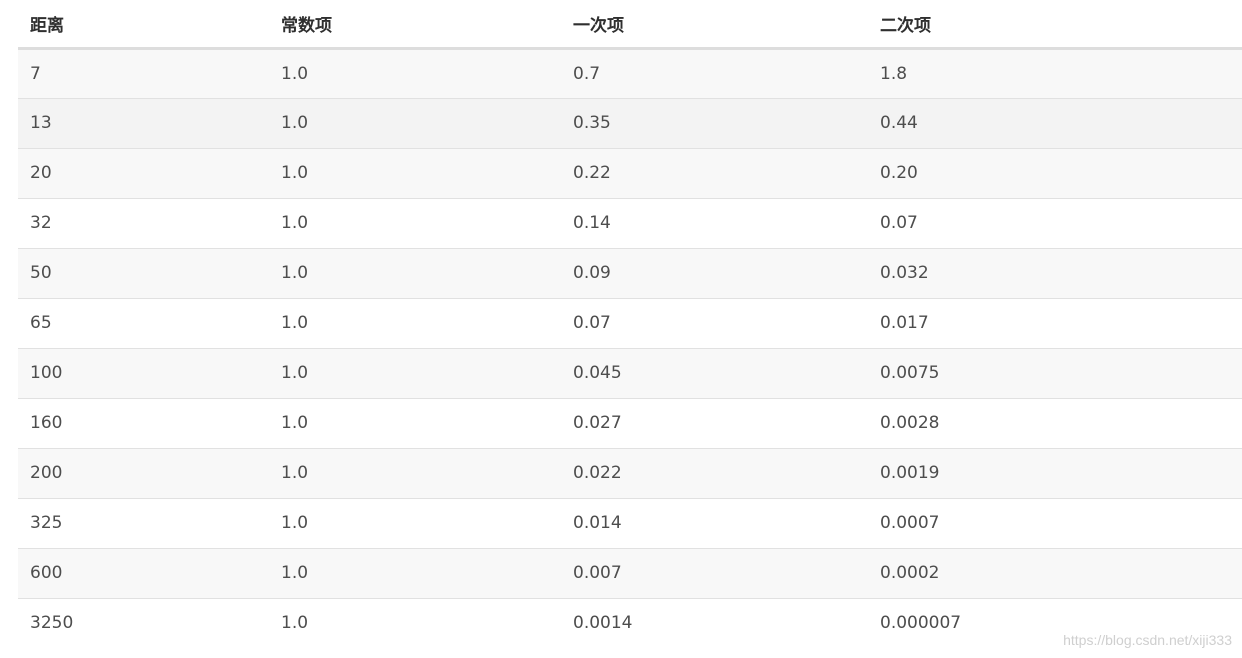  I want to click on cell-quadratic: 0.44, so click(899, 123).